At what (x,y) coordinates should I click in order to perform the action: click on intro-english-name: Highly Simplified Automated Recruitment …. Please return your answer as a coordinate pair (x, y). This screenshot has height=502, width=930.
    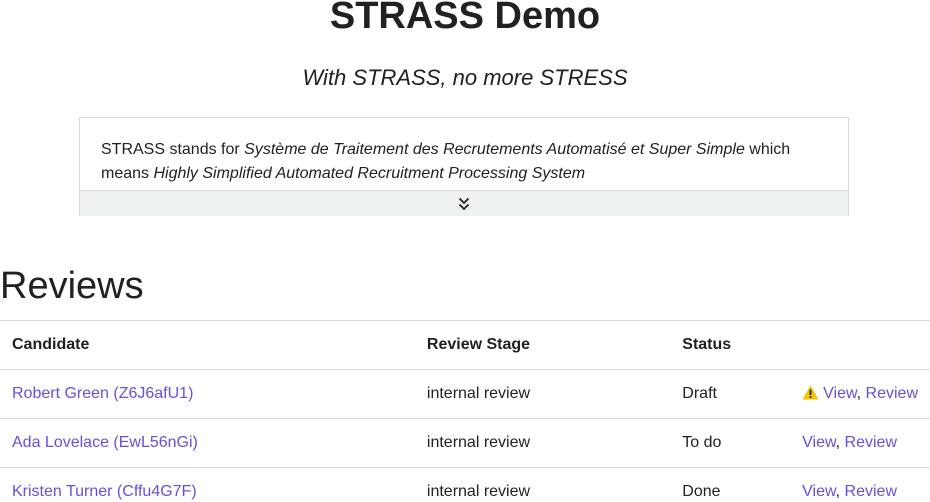
    Looking at the image, I should click on (369, 173).